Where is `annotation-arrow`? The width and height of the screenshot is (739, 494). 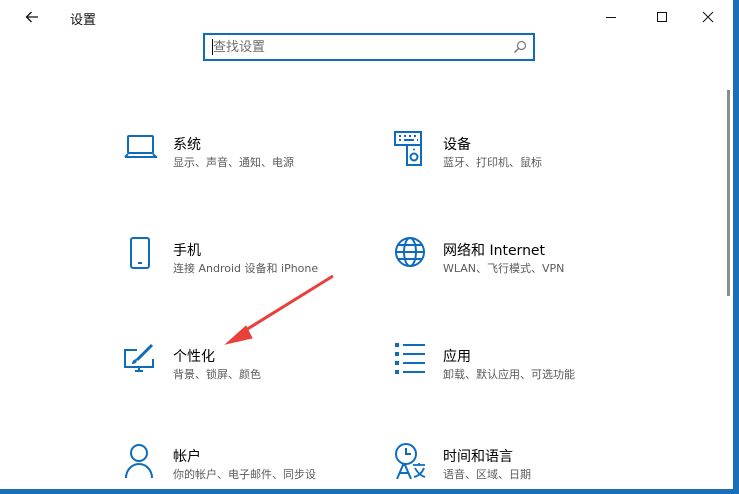 annotation-arrow is located at coordinates (279, 309).